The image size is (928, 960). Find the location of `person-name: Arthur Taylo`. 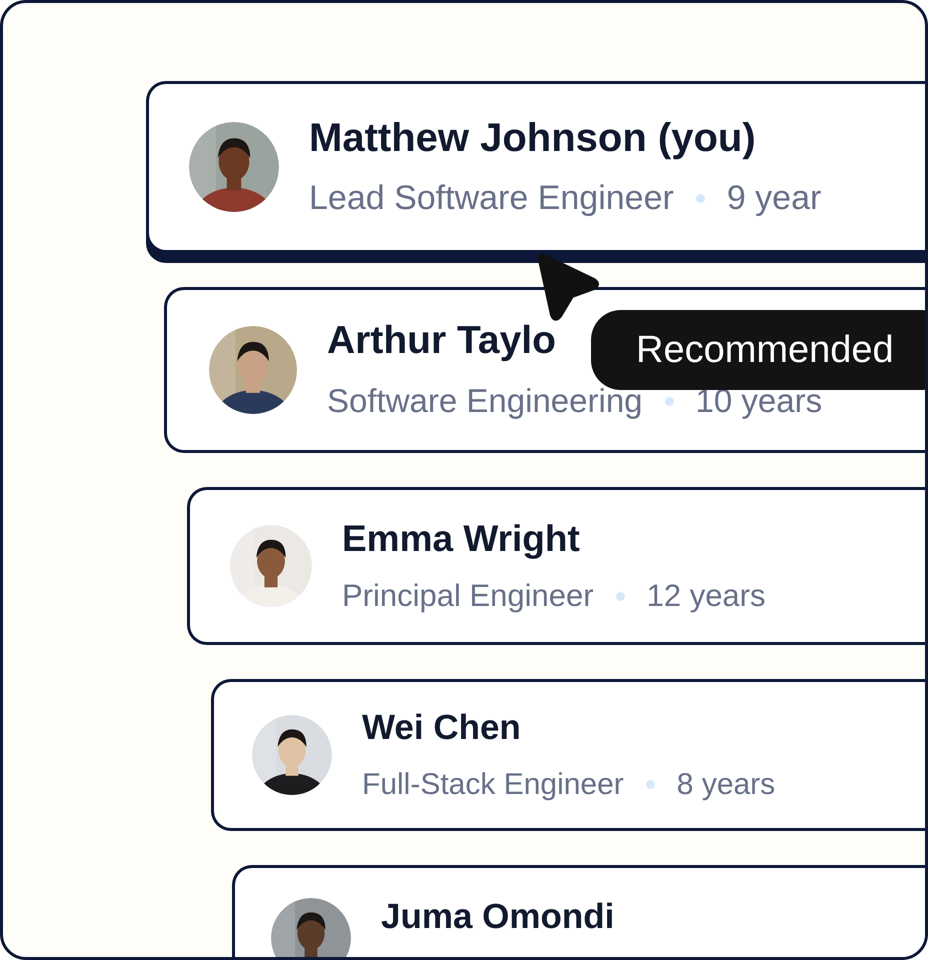

person-name: Arthur Taylo is located at coordinates (441, 342).